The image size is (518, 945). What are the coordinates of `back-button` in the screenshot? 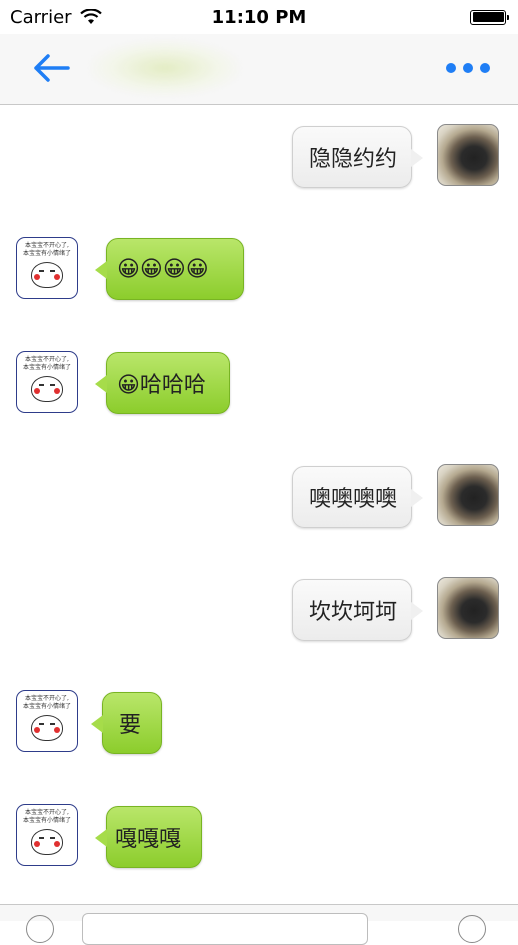 It's located at (51, 68).